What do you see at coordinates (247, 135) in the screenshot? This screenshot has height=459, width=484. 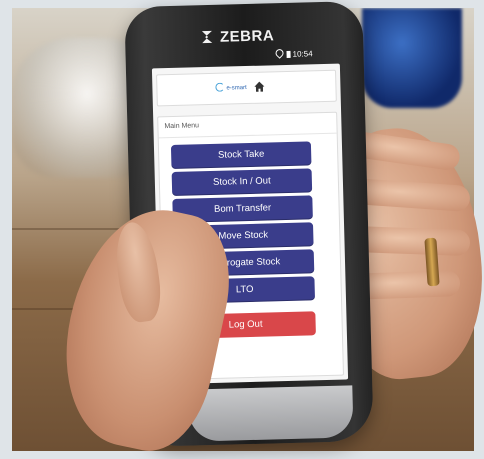 I see `divider` at bounding box center [247, 135].